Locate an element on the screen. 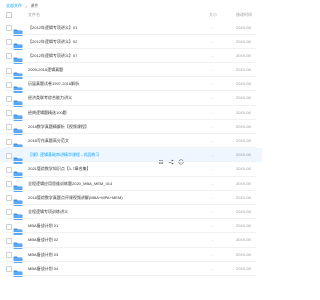 The width and height of the screenshot is (320, 300). breadcrumb-current: 课件 is located at coordinates (34, 5).